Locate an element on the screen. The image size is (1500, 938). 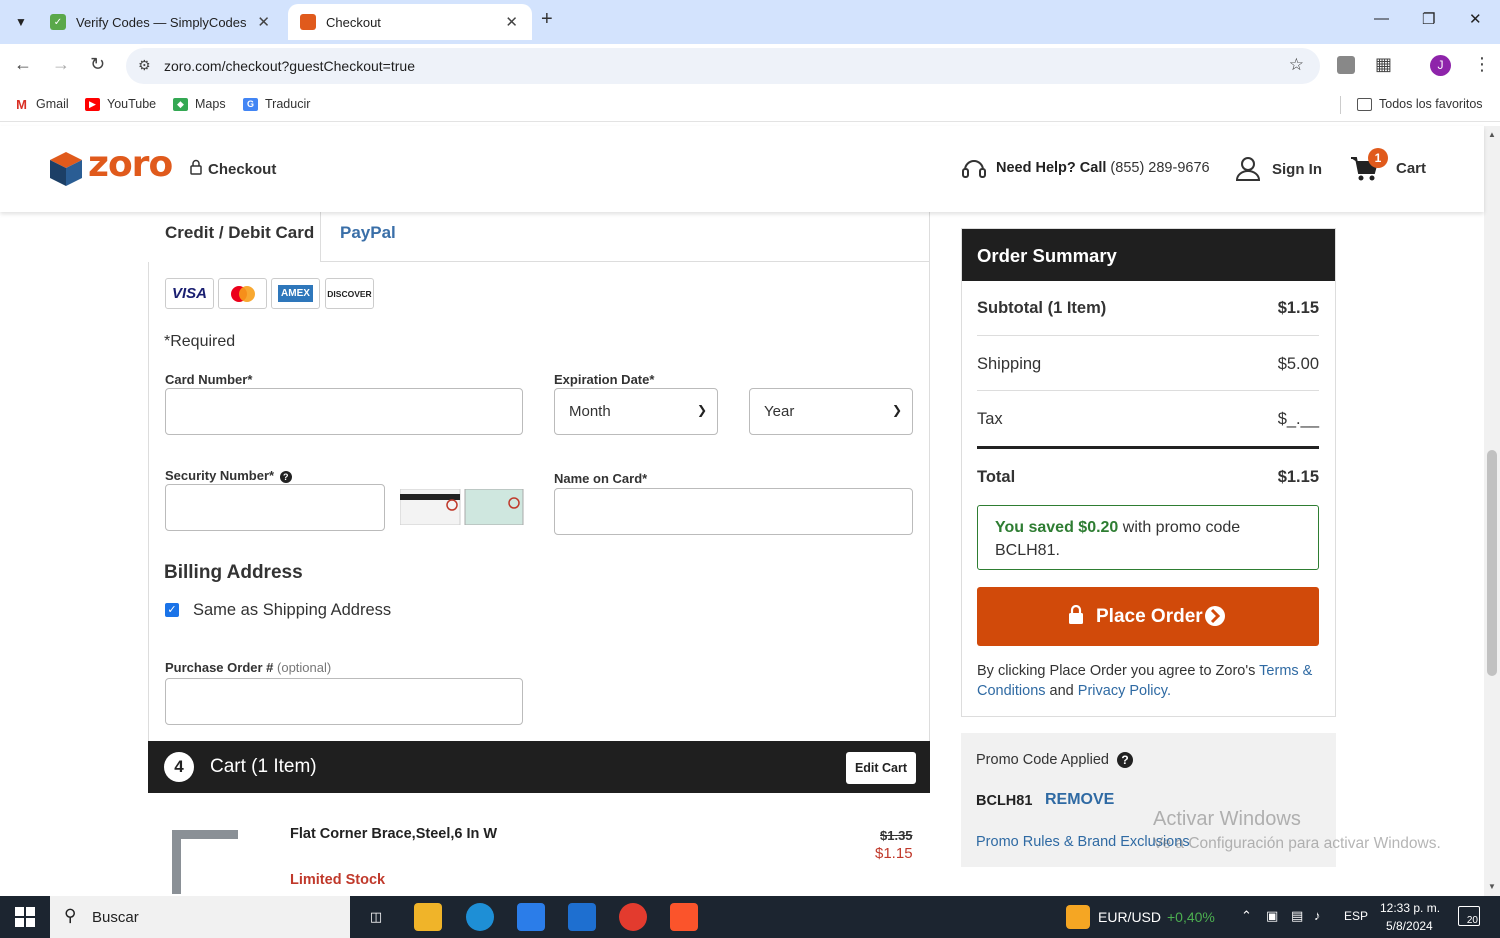
all-bookmarks: Todos los favoritos is located at coordinates (1420, 104).